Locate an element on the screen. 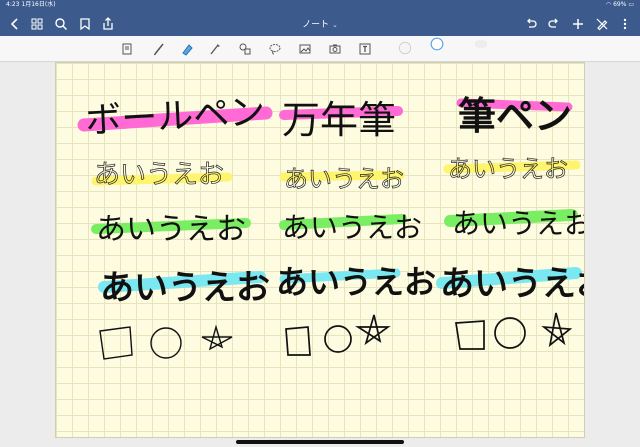 This screenshot has width=640, height=447. navigation-bar: ノート ⌄ is located at coordinates (320, 23).